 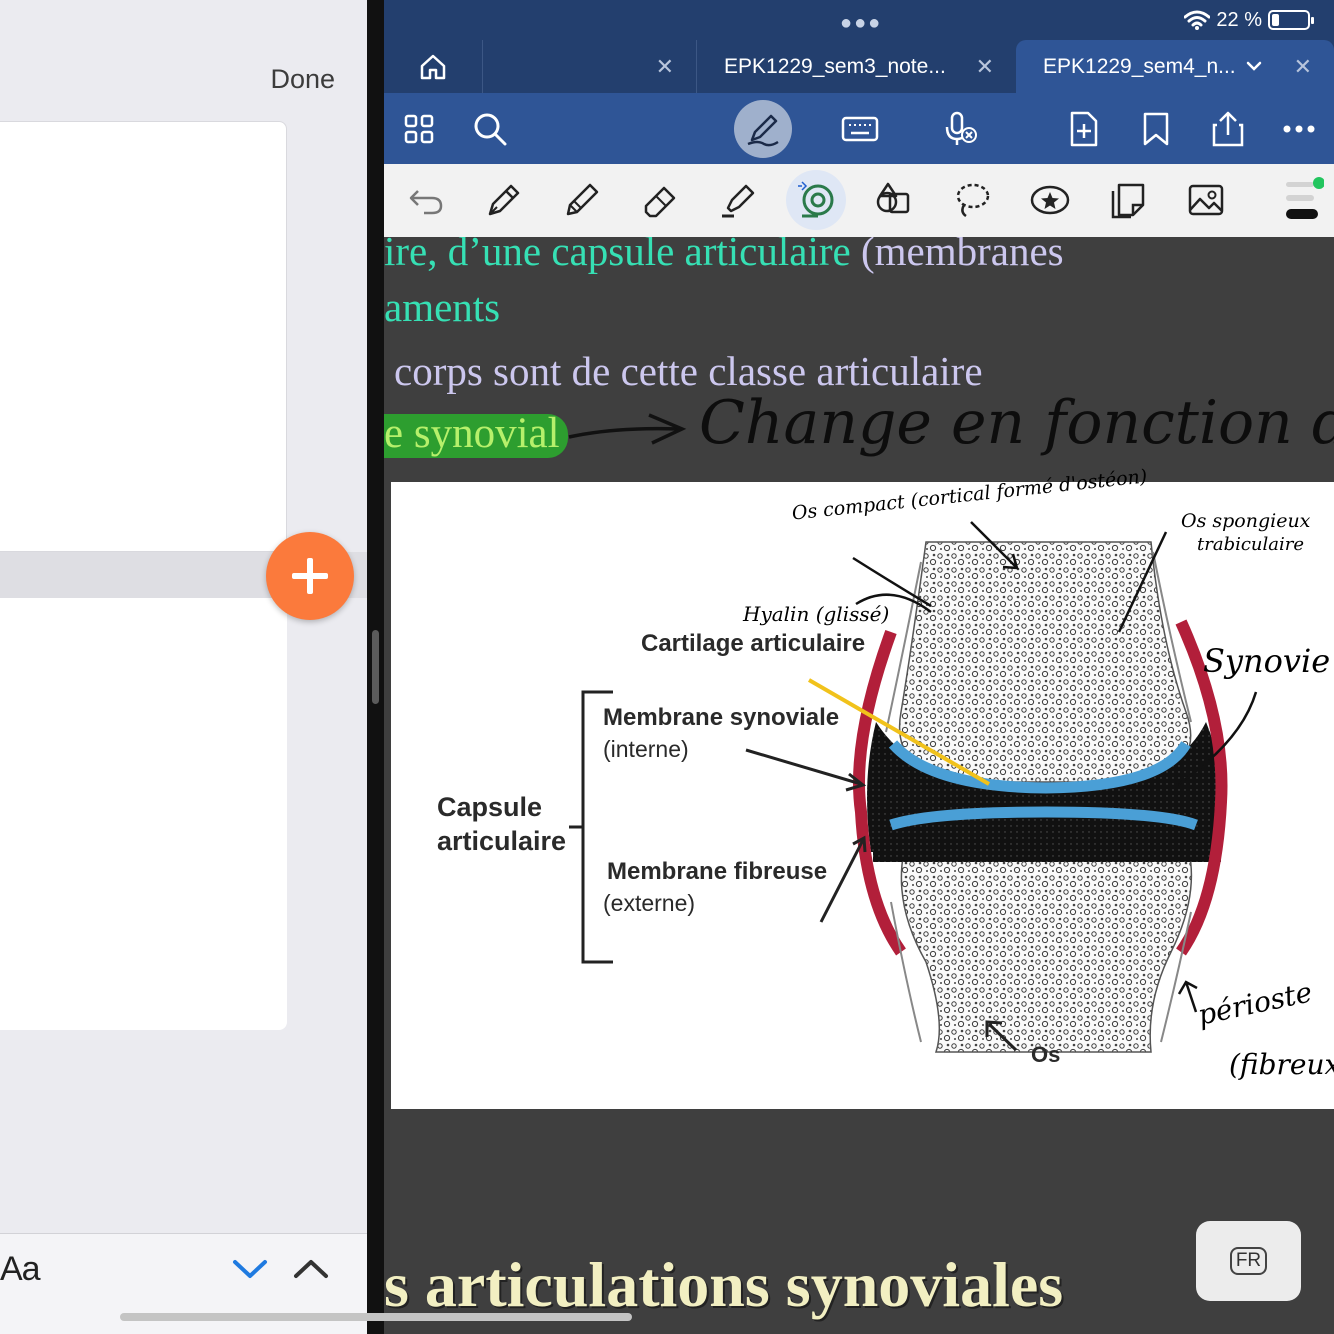 I want to click on search-icon, so click(x=490, y=129).